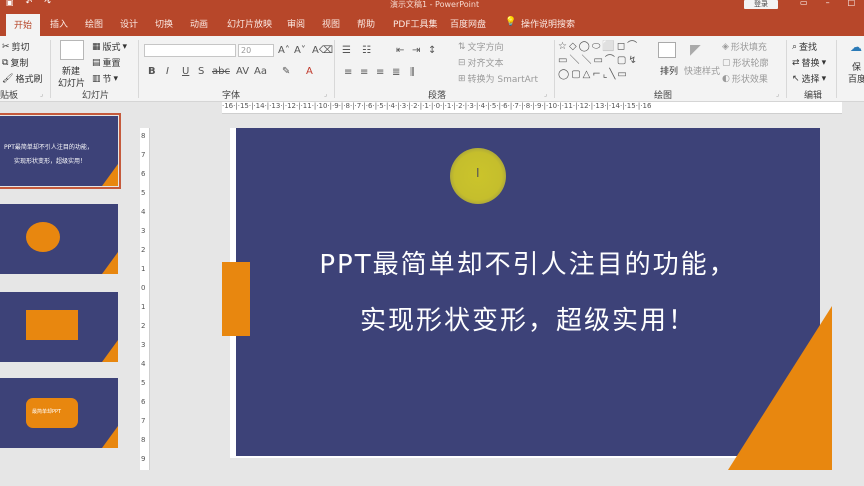  Describe the element at coordinates (71, 82) in the screenshot. I see `new-slide-label-2: 幻灯片` at that location.